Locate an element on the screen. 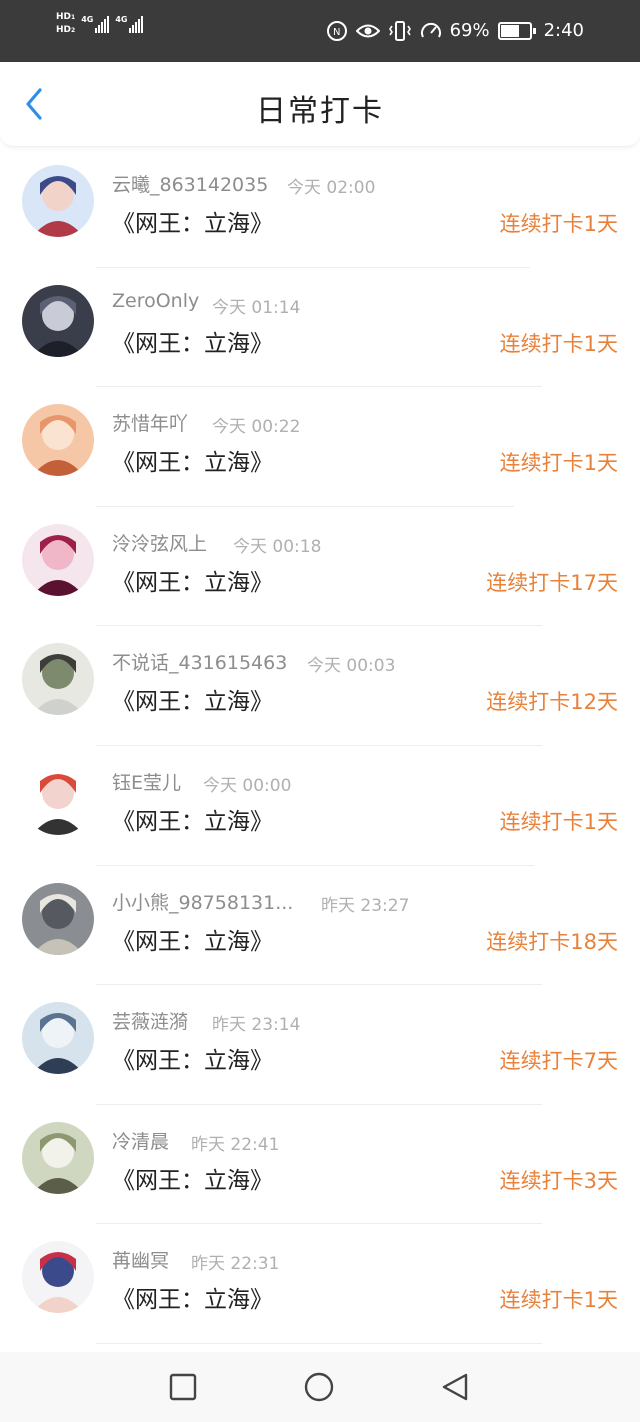 The height and width of the screenshot is (1422, 640). streak-badge: 连续打卡17天 is located at coordinates (552, 582).